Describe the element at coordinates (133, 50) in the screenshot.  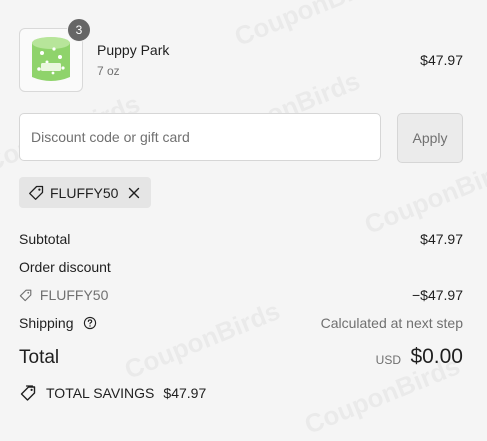
I see `product-name: Puppy Park` at that location.